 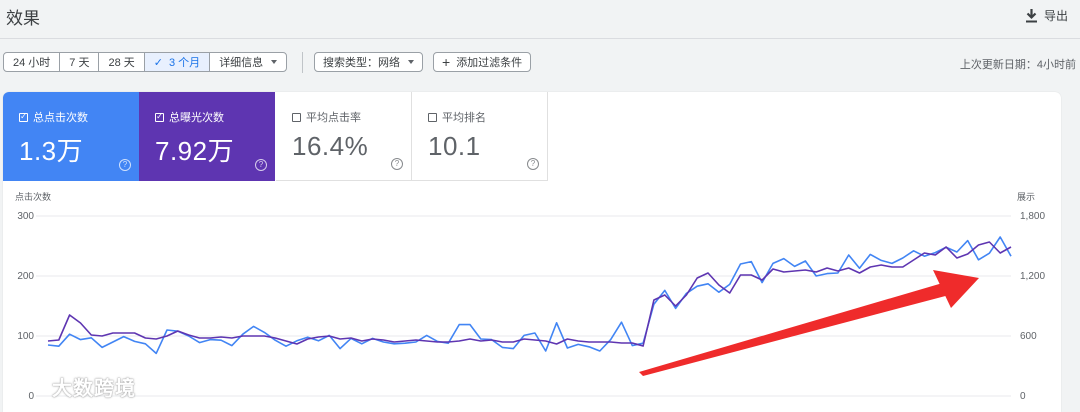 I want to click on range-7d-label: 7 天, so click(x=79, y=63).